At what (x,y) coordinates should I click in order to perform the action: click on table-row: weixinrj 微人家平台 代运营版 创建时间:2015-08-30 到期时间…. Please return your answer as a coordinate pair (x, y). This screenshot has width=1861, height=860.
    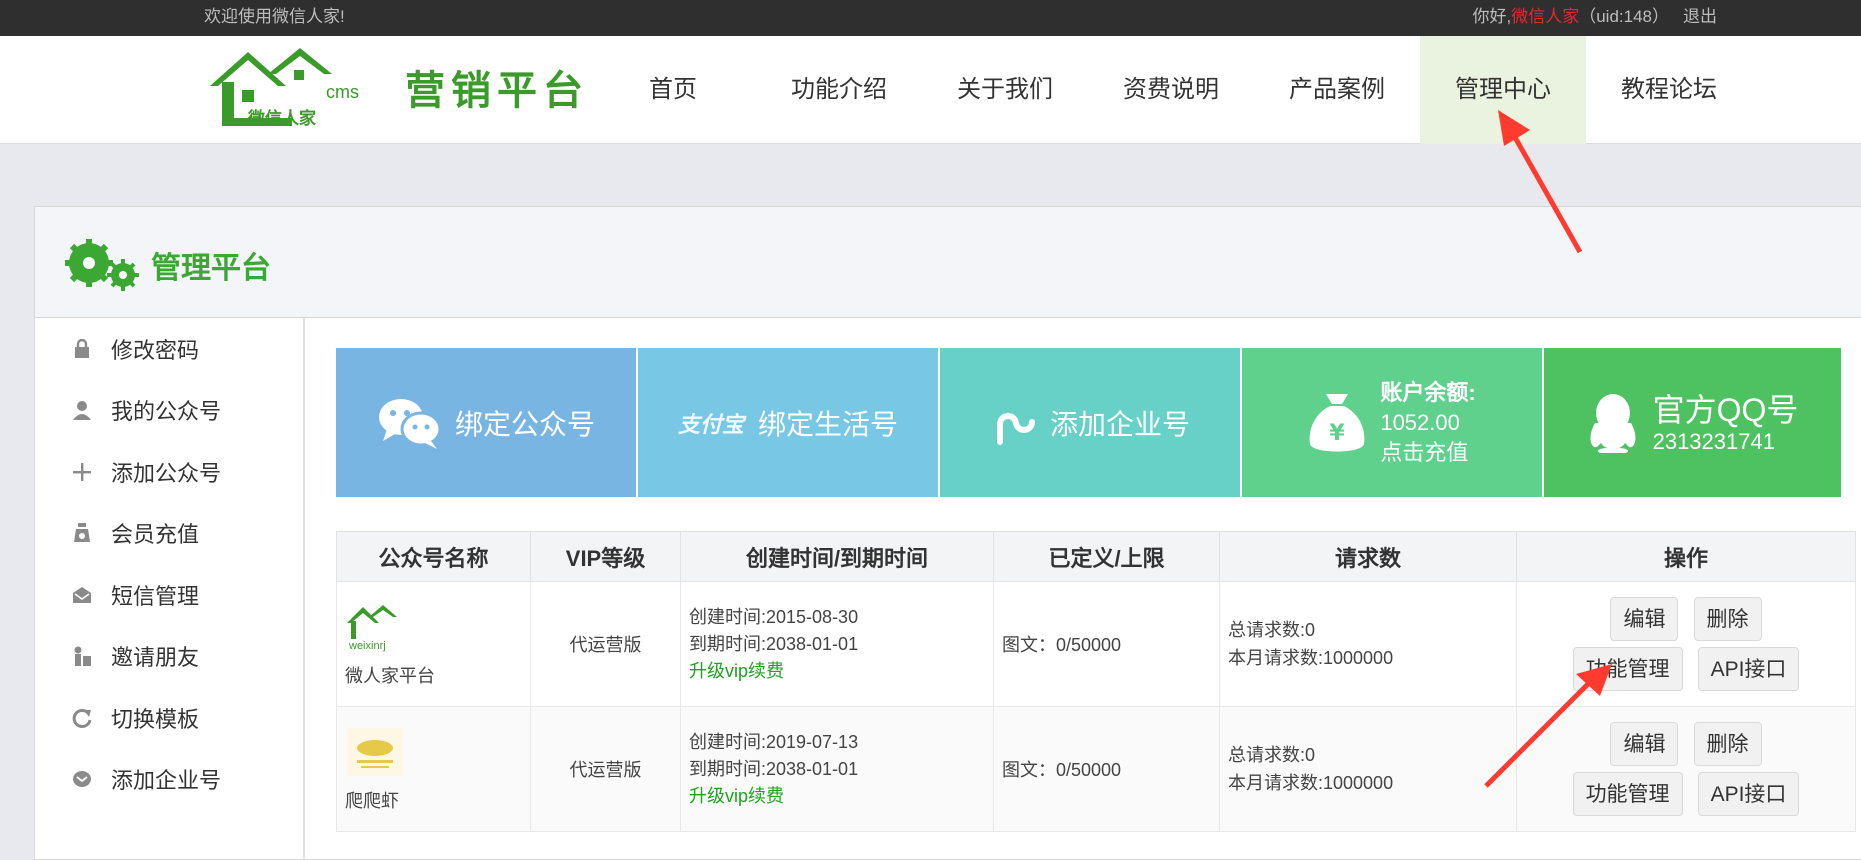
    Looking at the image, I should click on (1096, 644).